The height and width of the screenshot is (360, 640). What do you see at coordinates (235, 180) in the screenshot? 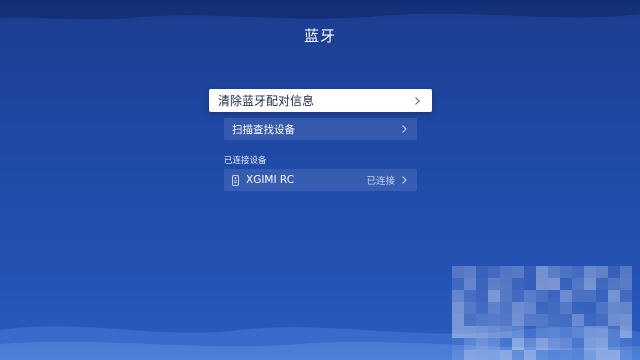
I see `remote-control-icon` at bounding box center [235, 180].